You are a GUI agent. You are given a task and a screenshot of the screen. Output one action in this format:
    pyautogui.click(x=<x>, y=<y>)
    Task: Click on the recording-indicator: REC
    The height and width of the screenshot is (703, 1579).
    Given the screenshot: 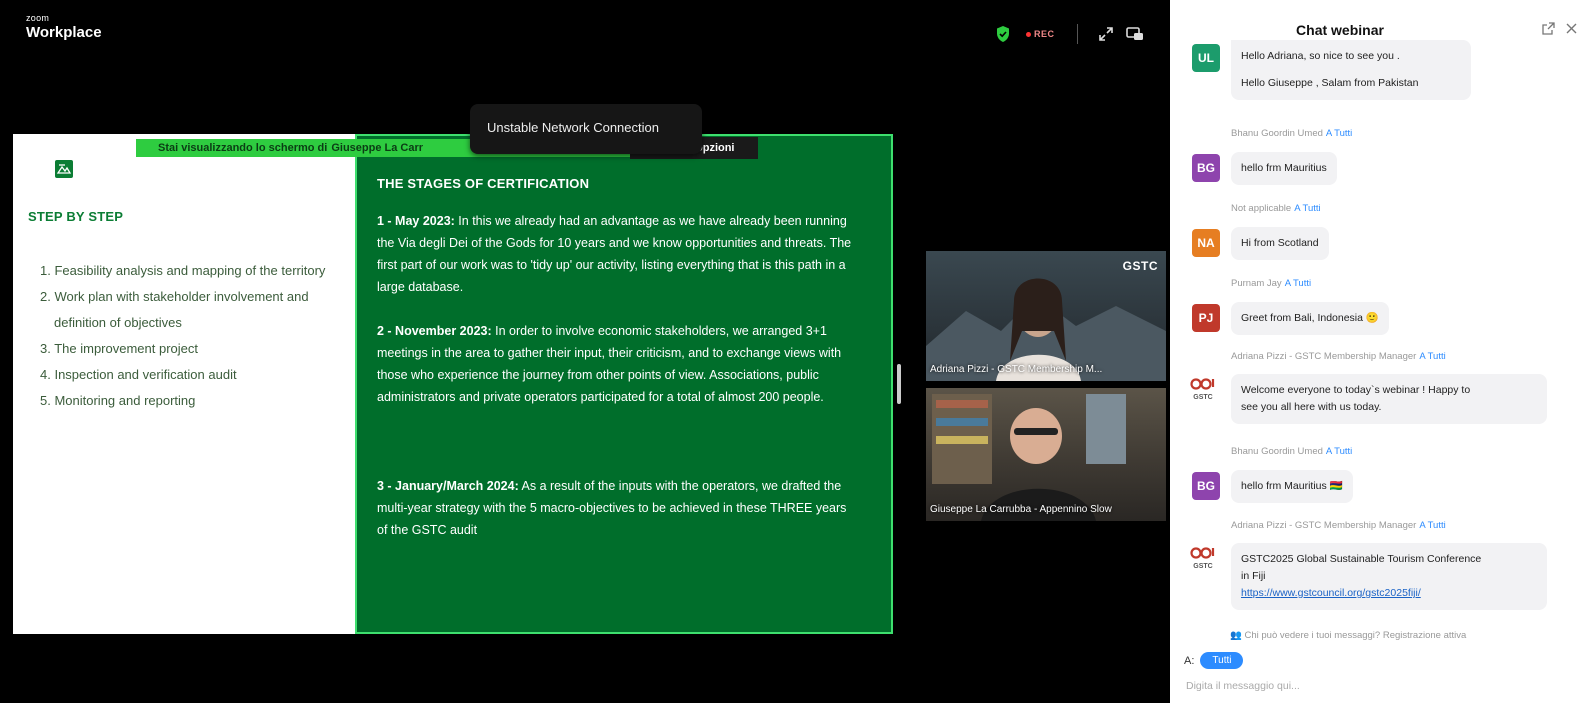 What is the action you would take?
    pyautogui.click(x=1040, y=34)
    